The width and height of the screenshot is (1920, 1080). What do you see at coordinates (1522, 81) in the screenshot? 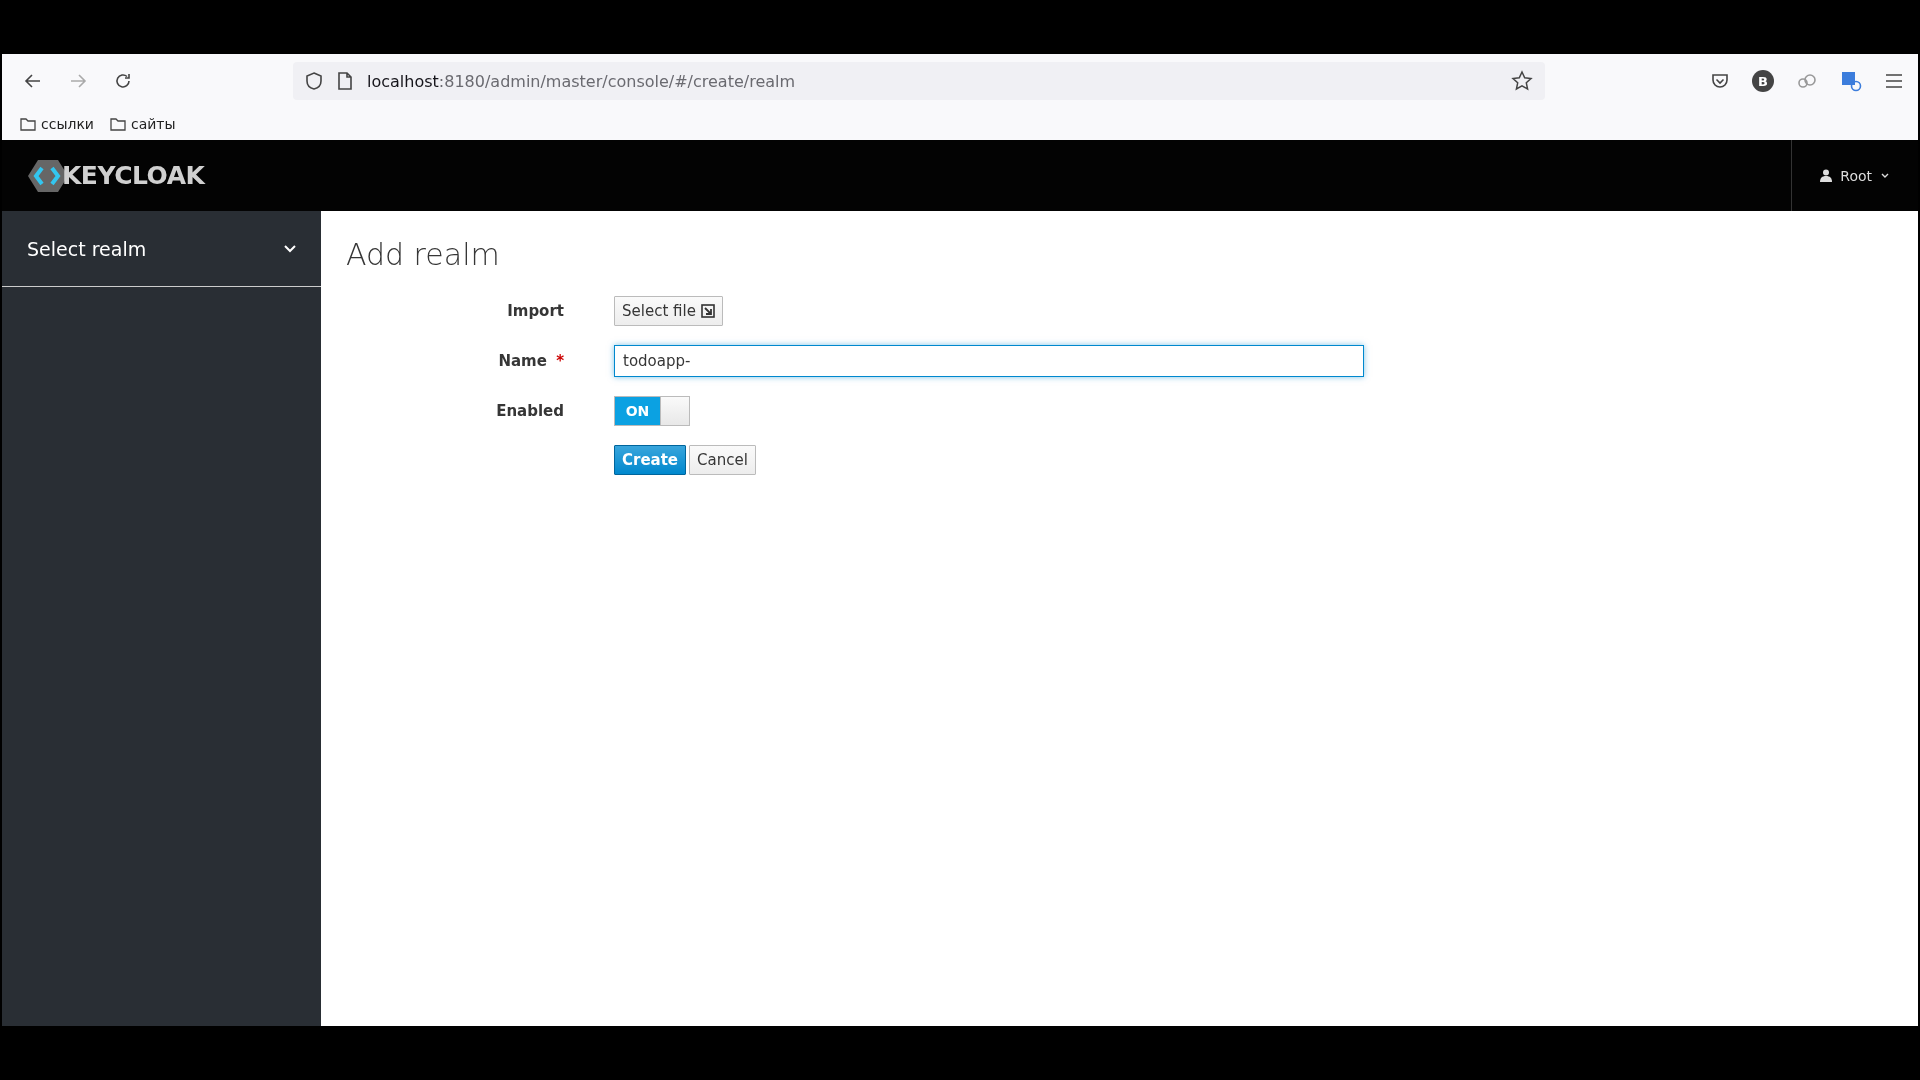
I see `star-icon` at bounding box center [1522, 81].